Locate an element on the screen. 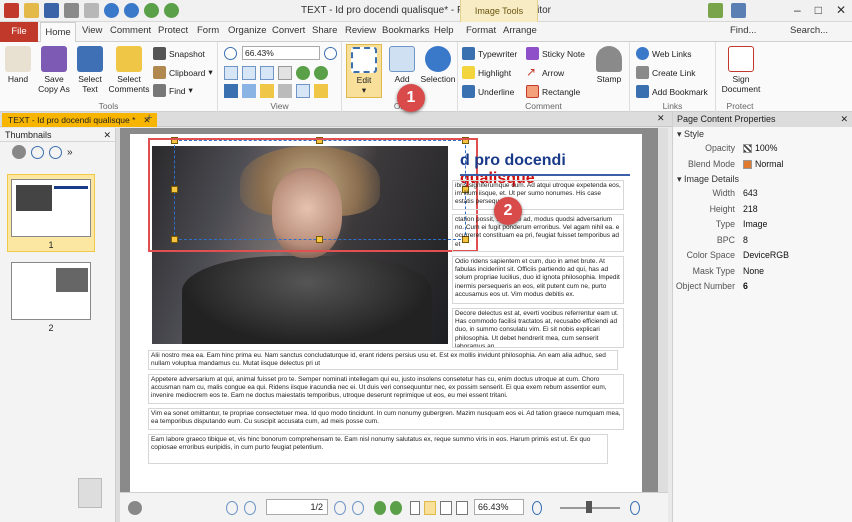 This screenshot has height=522, width=852. add-button: Add is located at coordinates (402, 65).